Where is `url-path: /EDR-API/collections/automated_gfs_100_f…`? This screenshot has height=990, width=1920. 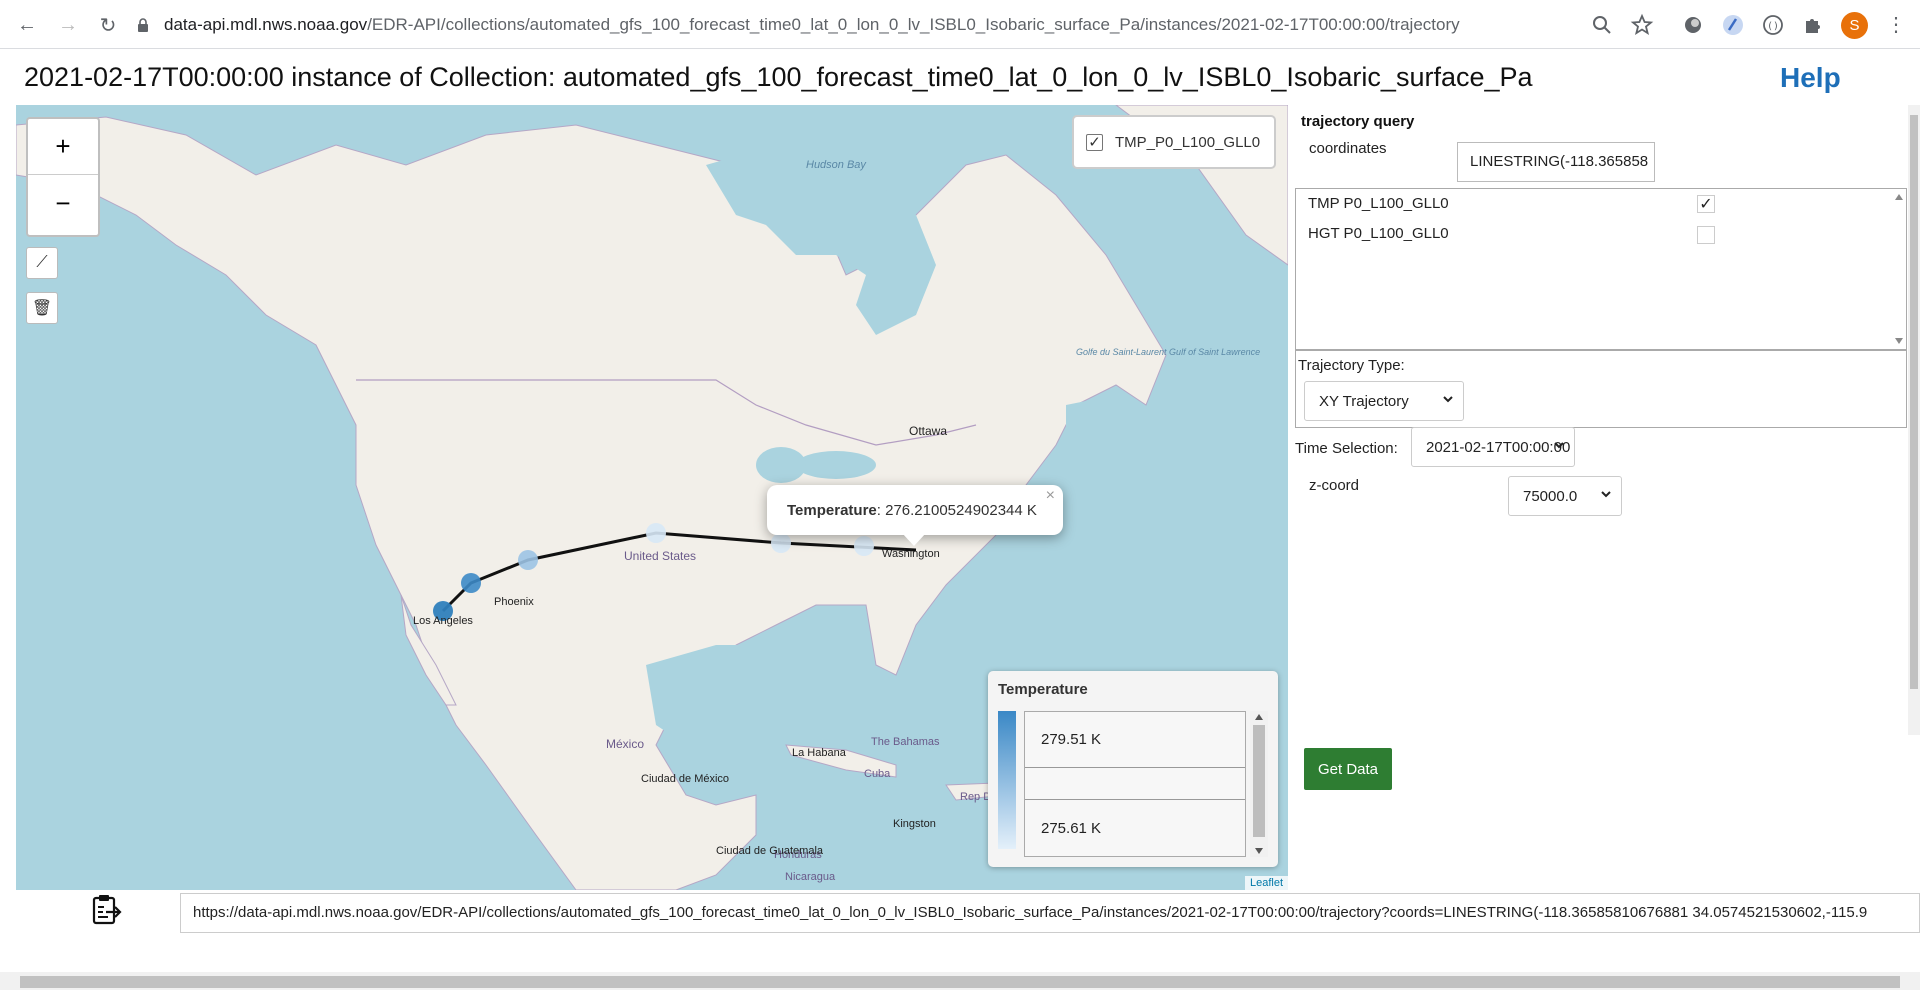 url-path: /EDR-API/collections/automated_gfs_100_f… is located at coordinates (913, 24).